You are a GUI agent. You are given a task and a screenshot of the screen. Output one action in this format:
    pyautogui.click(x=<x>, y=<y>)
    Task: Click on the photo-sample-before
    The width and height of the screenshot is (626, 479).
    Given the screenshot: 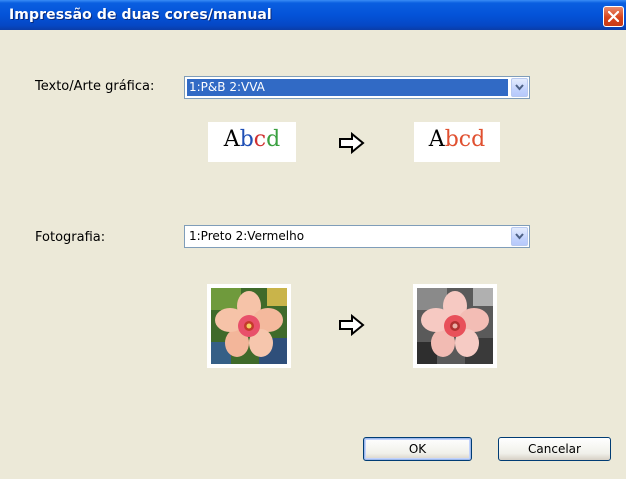 What is the action you would take?
    pyautogui.click(x=249, y=326)
    